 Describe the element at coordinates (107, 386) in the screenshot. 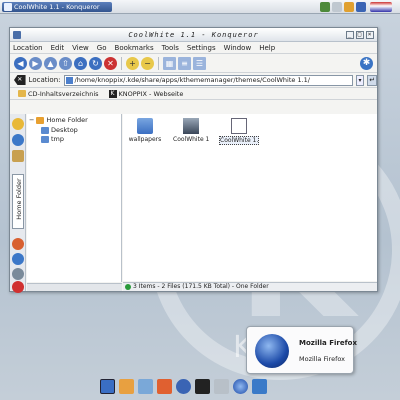

I see `k-menu-icon` at that location.